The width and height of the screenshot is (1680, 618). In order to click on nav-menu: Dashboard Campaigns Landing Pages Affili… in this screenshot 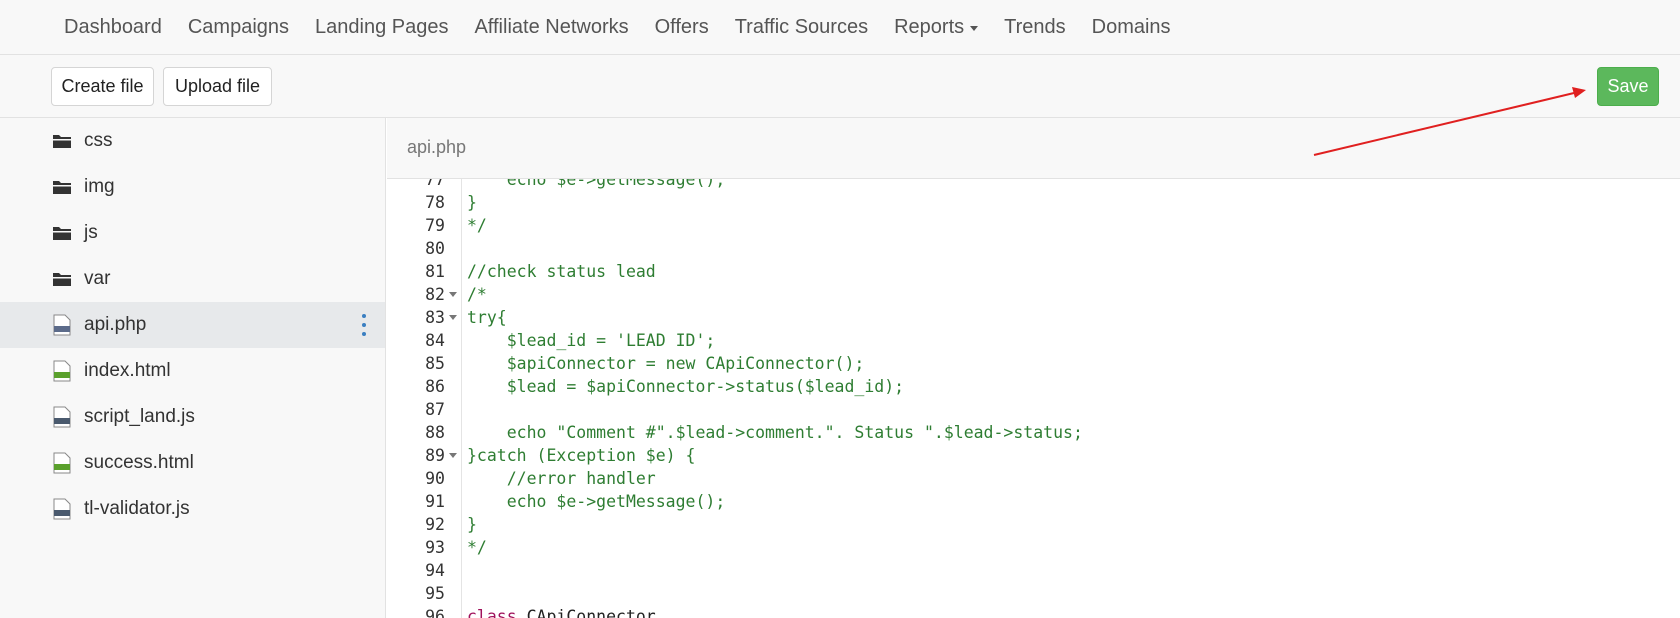, I will do `click(630, 27)`.